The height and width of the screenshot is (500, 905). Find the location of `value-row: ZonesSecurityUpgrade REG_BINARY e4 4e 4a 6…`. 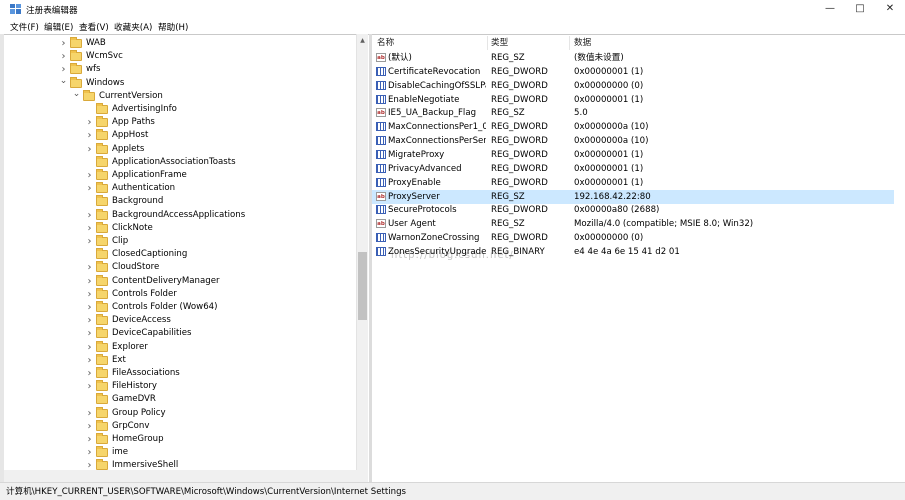

value-row: ZonesSecurityUpgrade REG_BINARY e4 4e 4a 6… is located at coordinates (633, 252).